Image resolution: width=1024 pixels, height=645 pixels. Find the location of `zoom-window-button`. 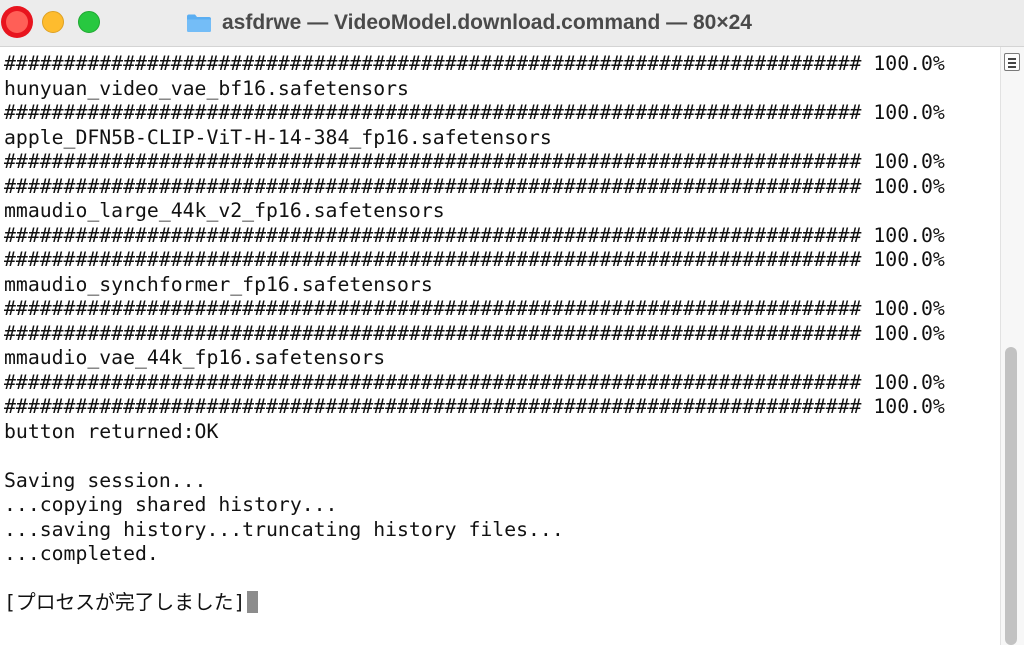

zoom-window-button is located at coordinates (89, 22).